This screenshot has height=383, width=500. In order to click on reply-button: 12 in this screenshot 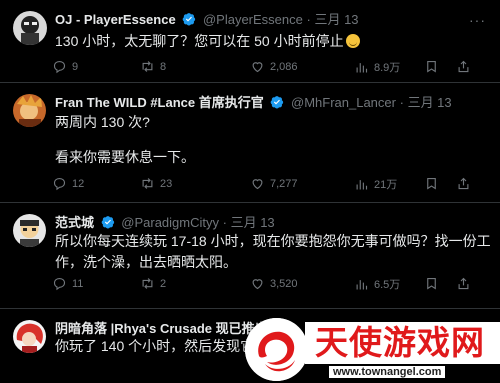, I will do `click(68, 183)`.